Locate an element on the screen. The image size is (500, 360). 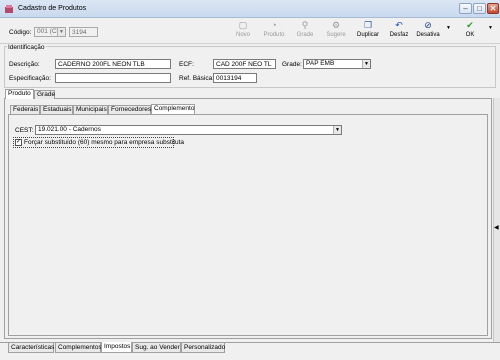
sugere-button: ⚙ Sugere is located at coordinates (336, 31).